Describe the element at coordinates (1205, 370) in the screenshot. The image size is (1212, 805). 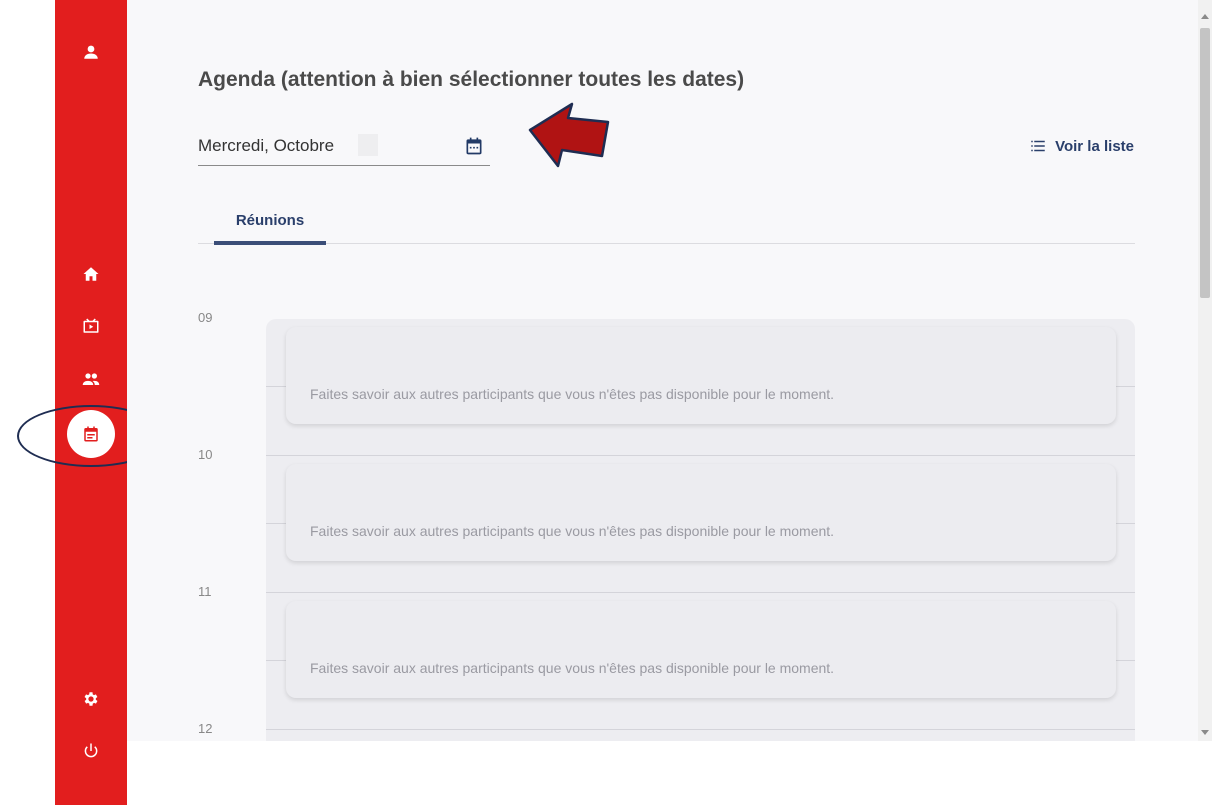
I see `vertical-scrollbar` at that location.